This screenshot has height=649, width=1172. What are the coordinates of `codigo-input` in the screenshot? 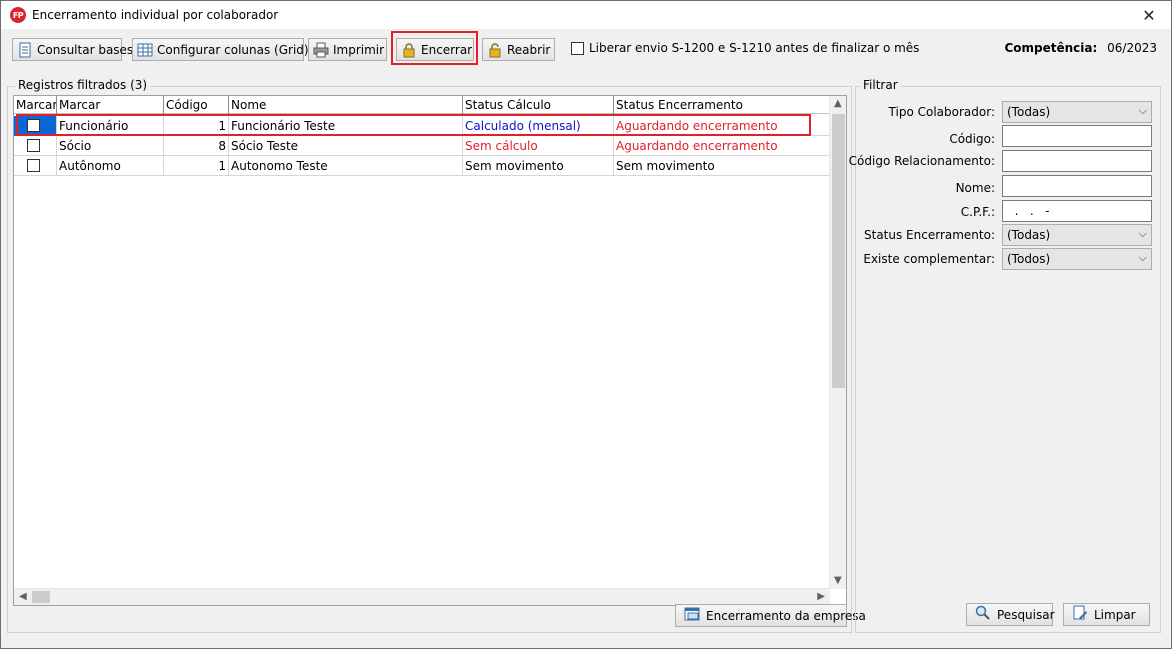 It's located at (1077, 136).